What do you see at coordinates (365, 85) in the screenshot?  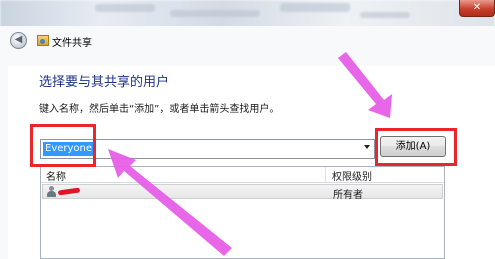 I see `arrow-to-add-button` at bounding box center [365, 85].